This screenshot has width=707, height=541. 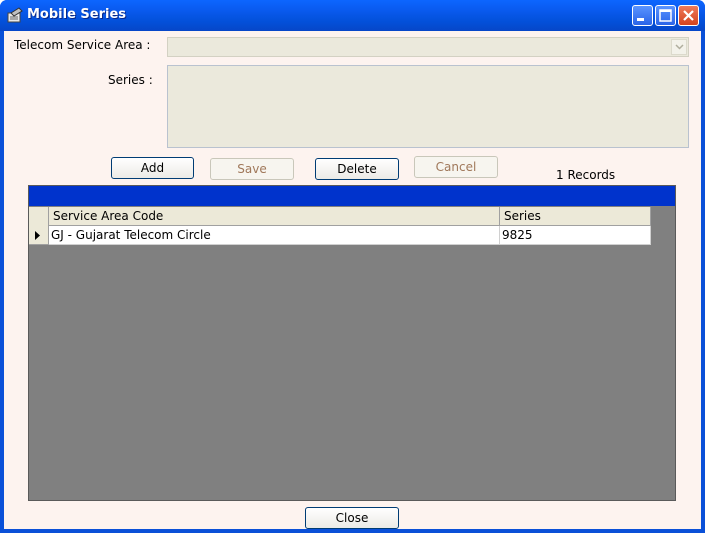 I want to click on table-row: GJ - Gujarat Telecom Circle 9825, so click(x=340, y=235).